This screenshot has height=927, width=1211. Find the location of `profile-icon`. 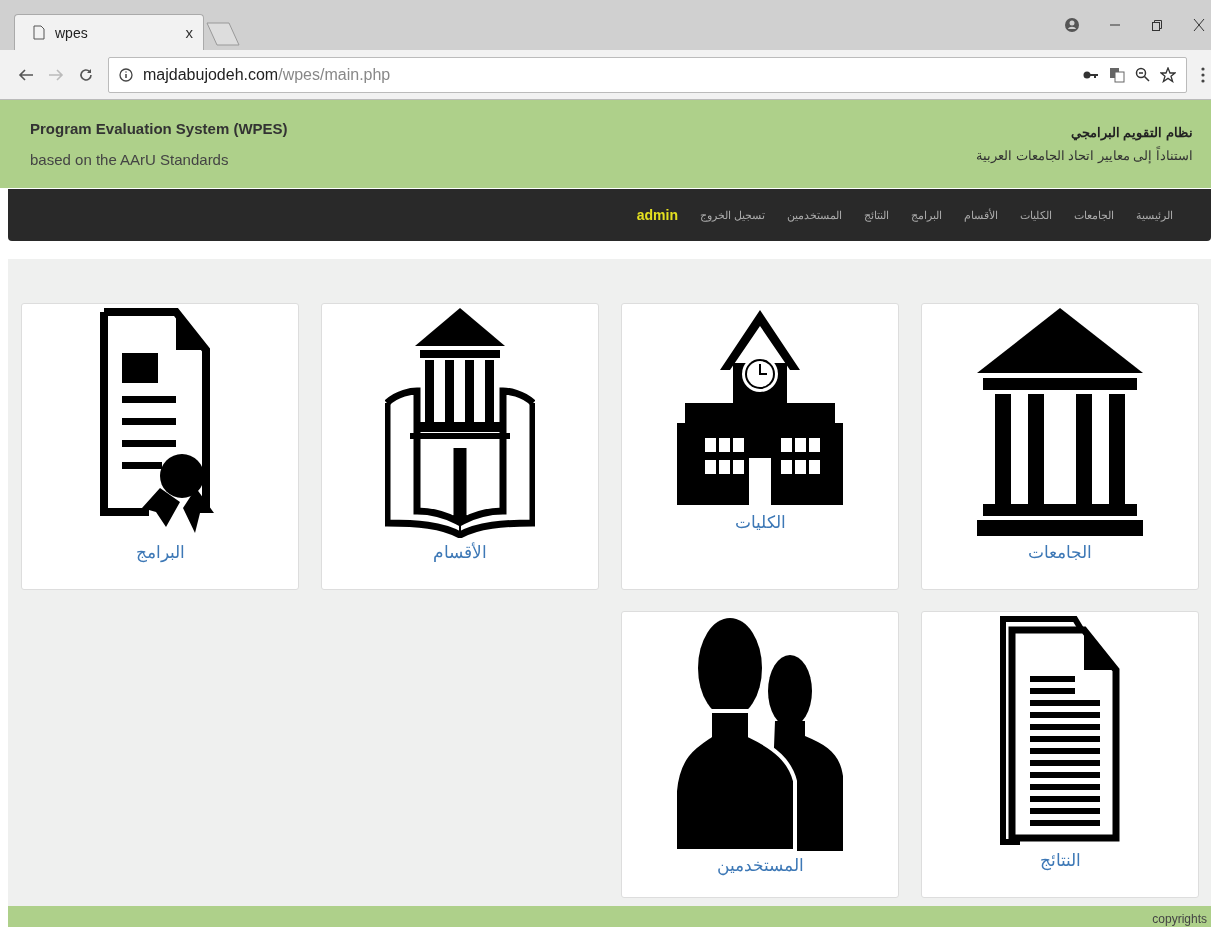

profile-icon is located at coordinates (1072, 25).